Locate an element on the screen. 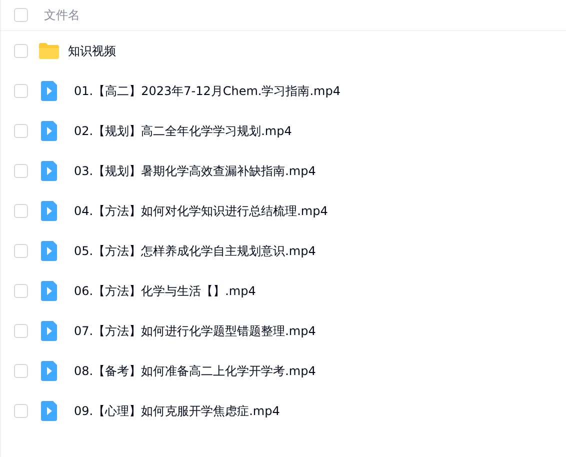  file-name: 05.【方法】怎样养成化学自主规划意识.mp4 is located at coordinates (195, 251).